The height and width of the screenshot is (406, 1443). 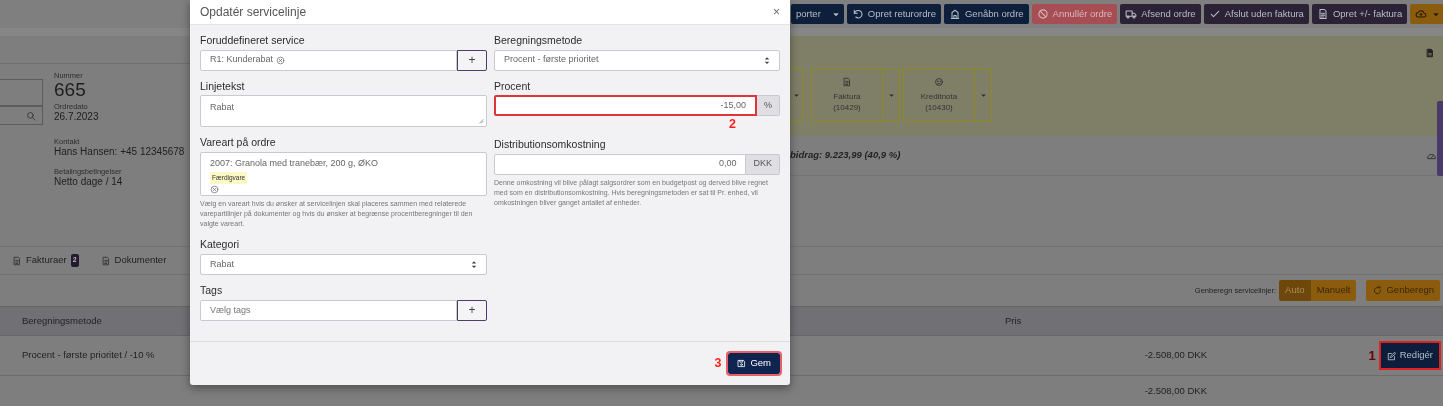 I want to click on unit-label: DKK, so click(x=763, y=164).